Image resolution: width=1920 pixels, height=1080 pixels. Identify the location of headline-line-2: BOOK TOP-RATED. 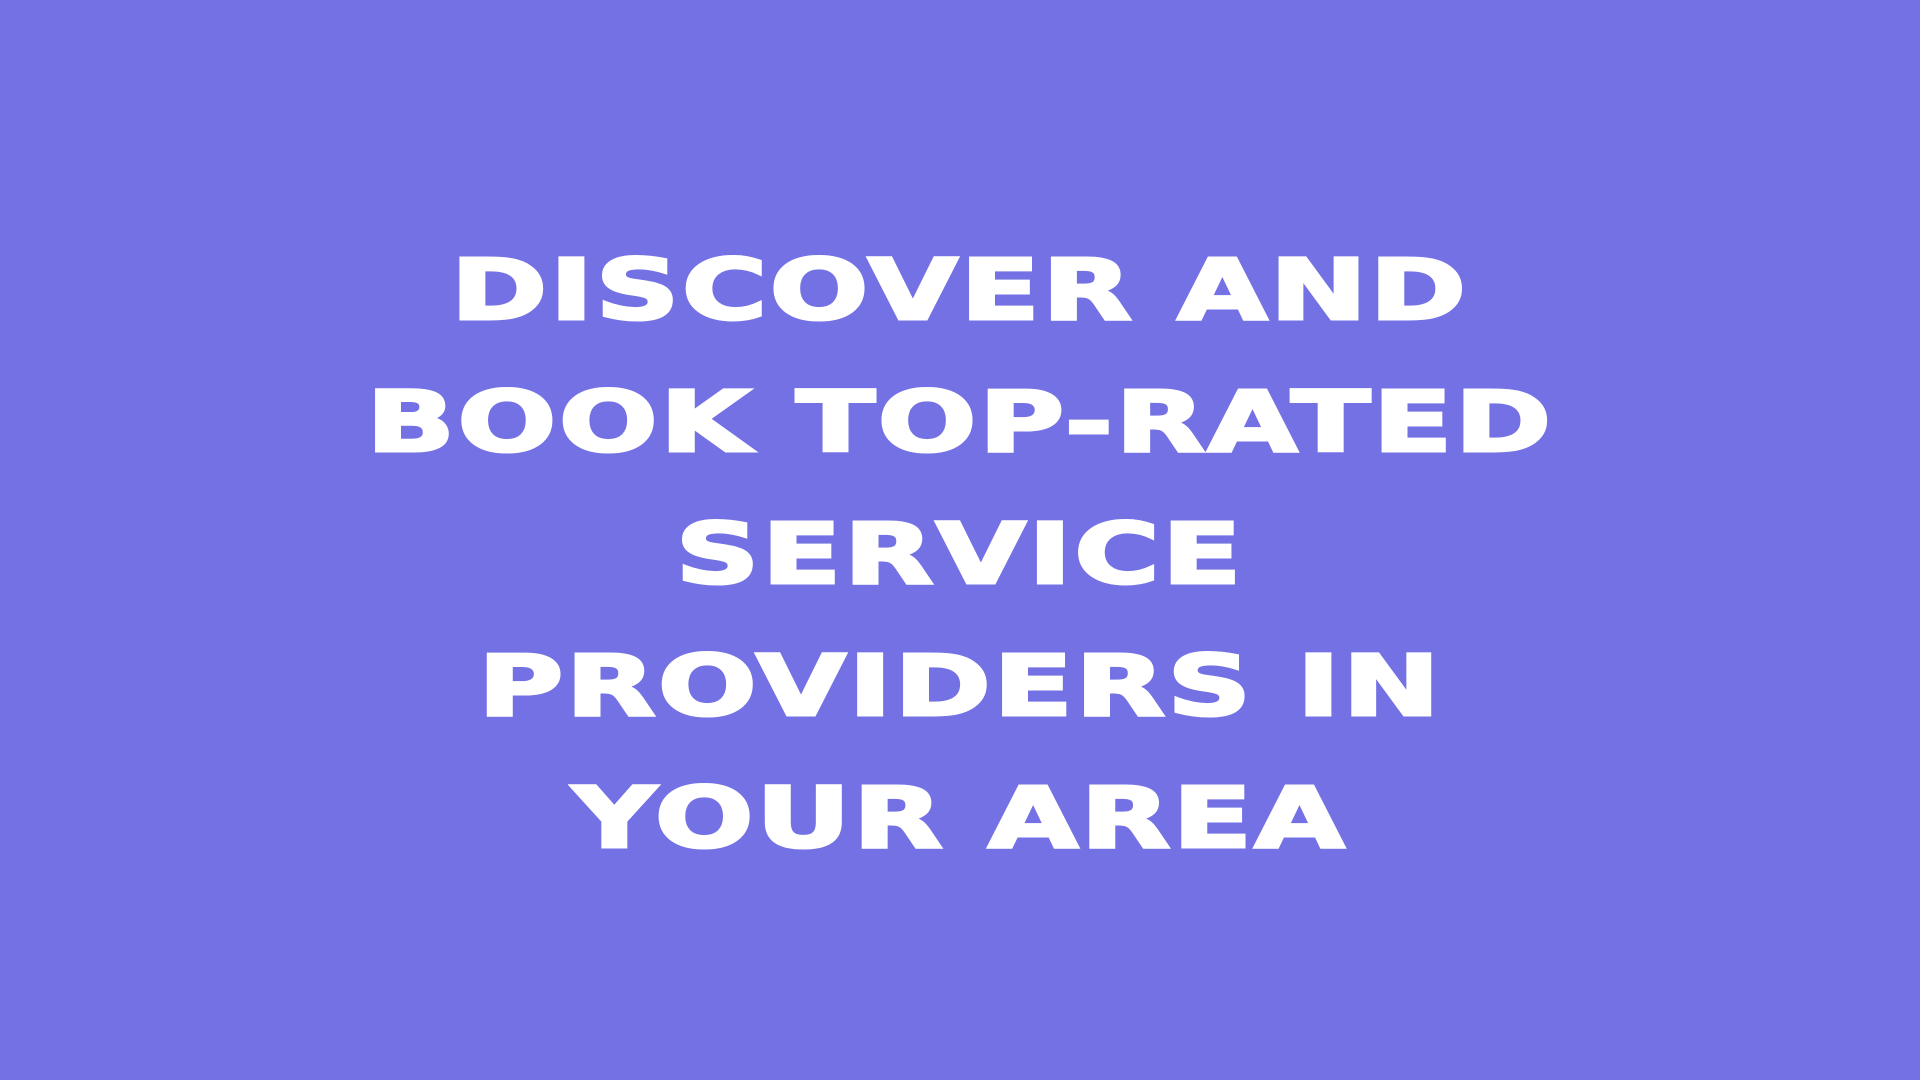
(959, 422).